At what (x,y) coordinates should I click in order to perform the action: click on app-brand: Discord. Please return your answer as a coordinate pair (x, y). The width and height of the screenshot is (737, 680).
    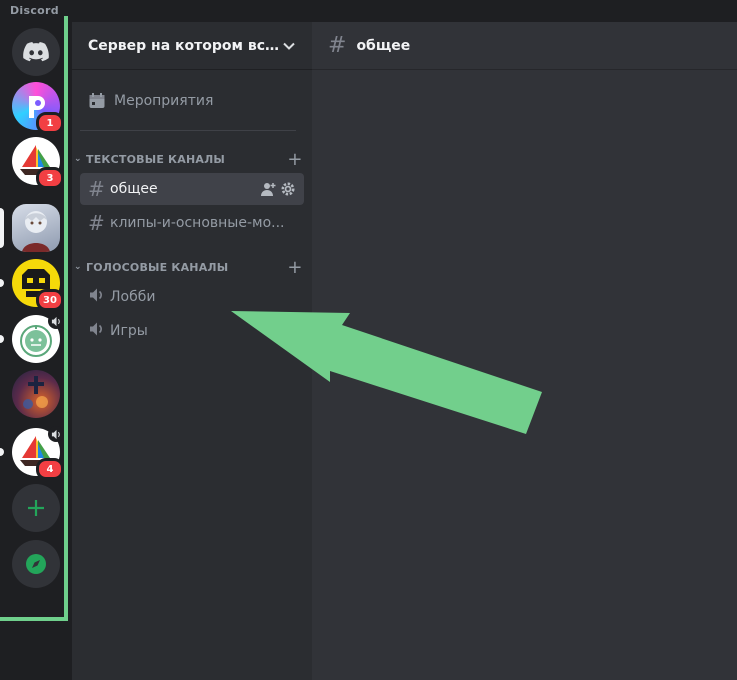
    Looking at the image, I should click on (34, 10).